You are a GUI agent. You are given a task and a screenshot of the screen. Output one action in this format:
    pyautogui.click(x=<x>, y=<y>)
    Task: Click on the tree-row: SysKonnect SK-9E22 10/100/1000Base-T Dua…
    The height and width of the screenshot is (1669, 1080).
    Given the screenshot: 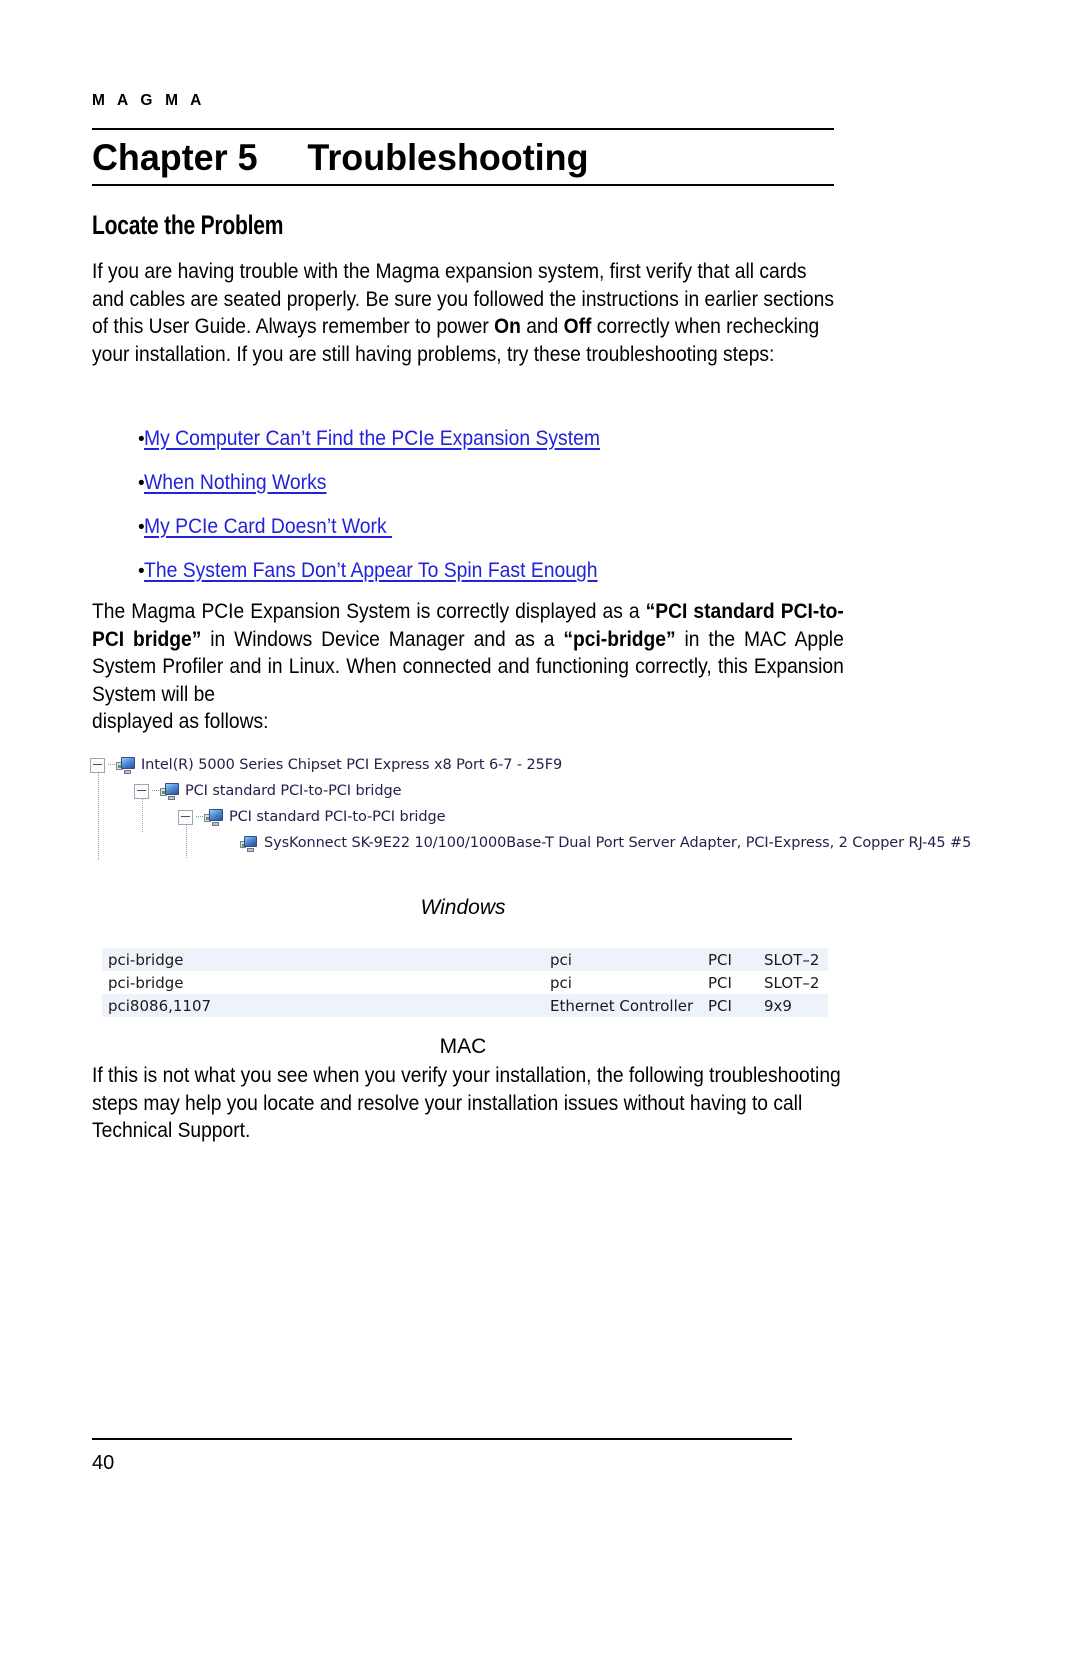 What is the action you would take?
    pyautogui.click(x=530, y=843)
    